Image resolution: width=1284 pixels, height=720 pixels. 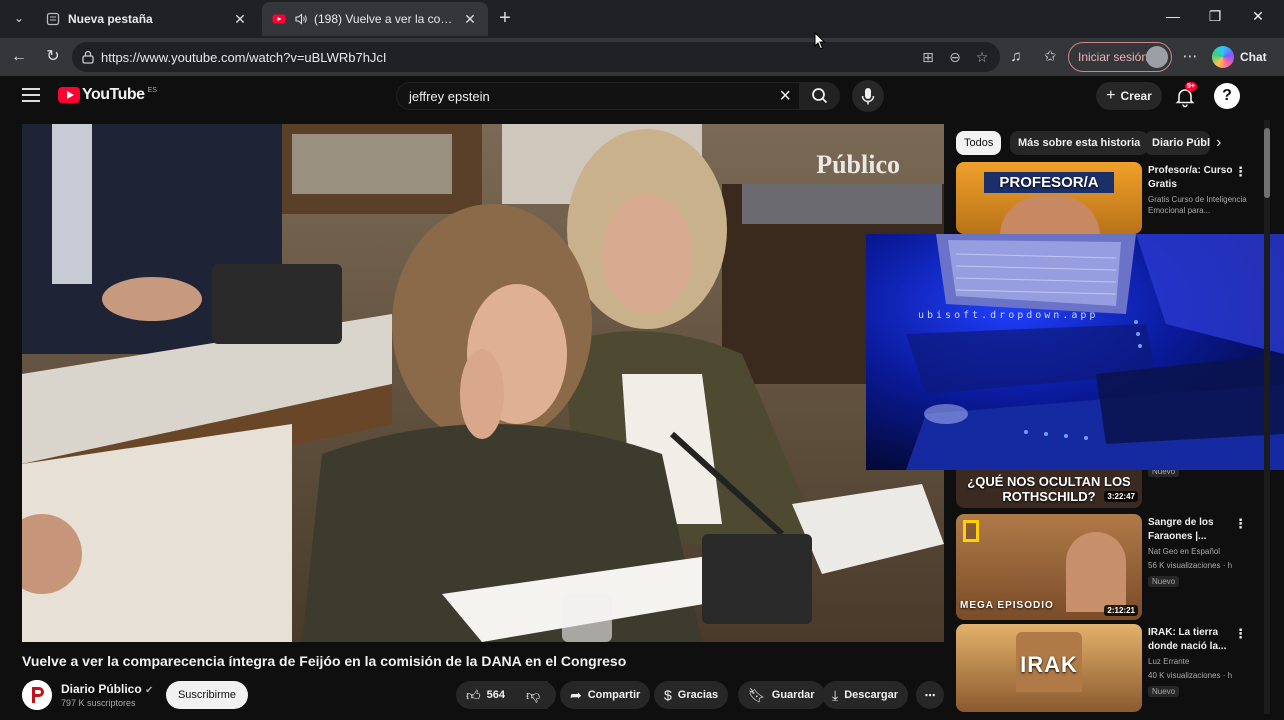 What do you see at coordinates (576, 694) in the screenshot?
I see `share-arrow-icon: ➦` at bounding box center [576, 694].